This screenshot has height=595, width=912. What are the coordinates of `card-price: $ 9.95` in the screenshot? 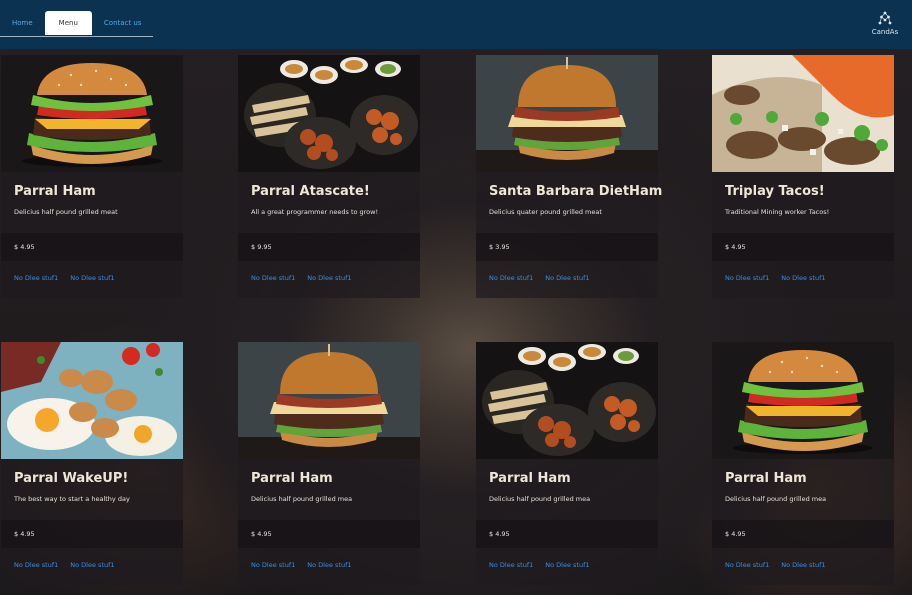 It's located at (261, 247).